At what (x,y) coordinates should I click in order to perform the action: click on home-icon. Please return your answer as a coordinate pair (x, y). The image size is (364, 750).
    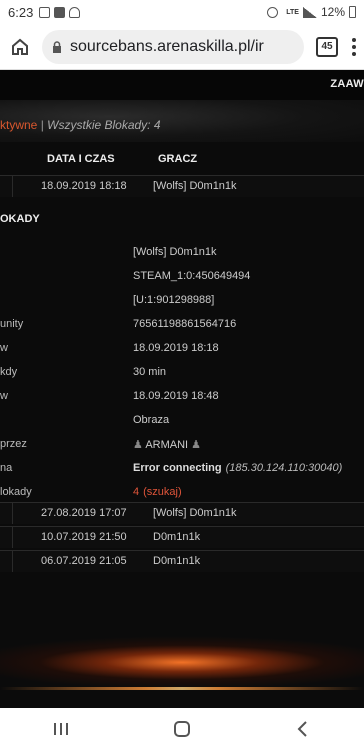
    Looking at the image, I should click on (20, 47).